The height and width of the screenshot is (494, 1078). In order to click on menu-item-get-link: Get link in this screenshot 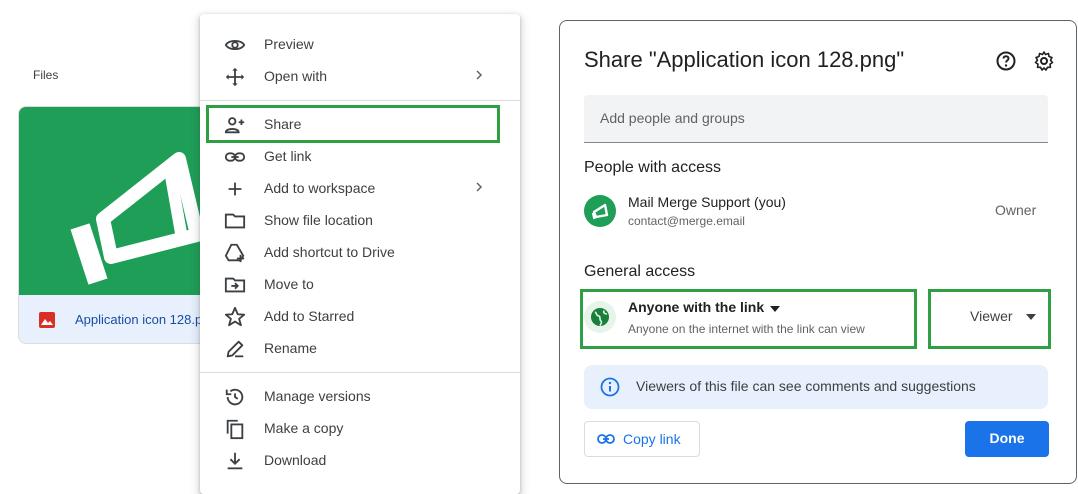, I will do `click(360, 156)`.